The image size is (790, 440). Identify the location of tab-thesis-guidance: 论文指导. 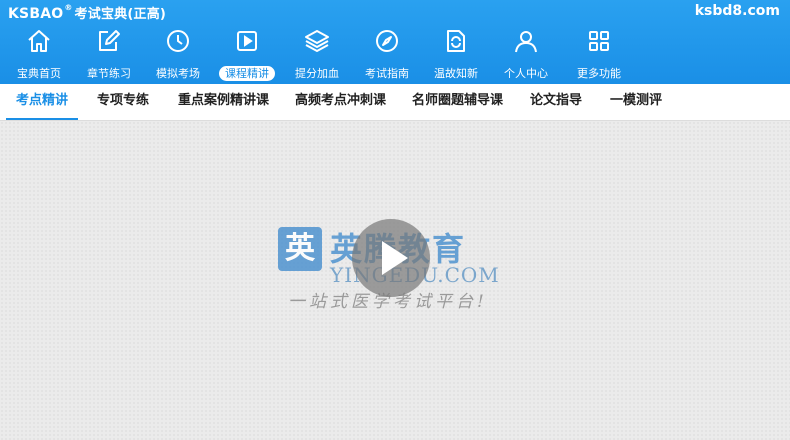
(556, 102).